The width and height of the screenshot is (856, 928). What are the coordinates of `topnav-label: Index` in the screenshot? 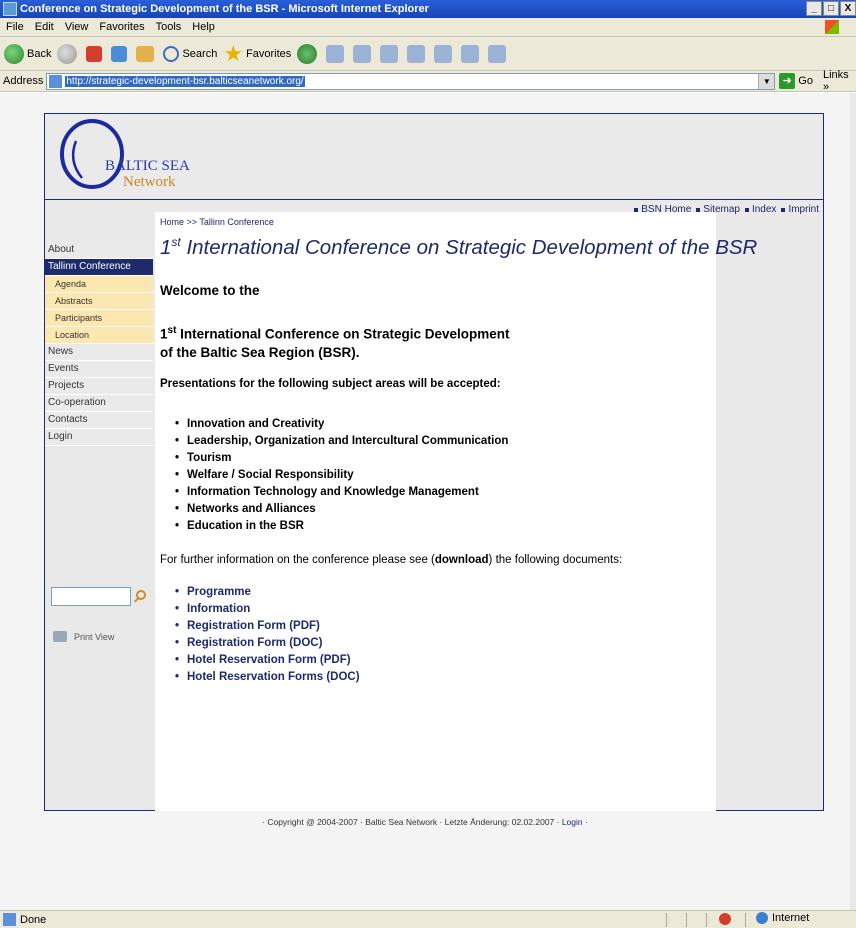 It's located at (764, 209).